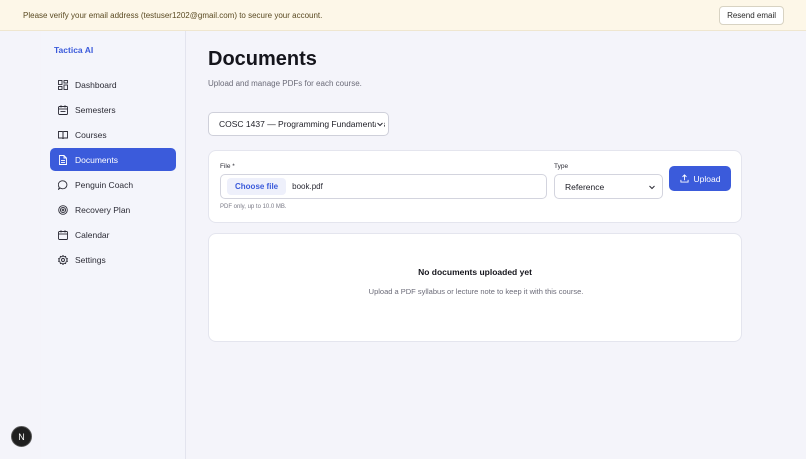 The image size is (806, 459). Describe the element at coordinates (113, 134) in the screenshot. I see `sidebar-item-courses: Courses` at that location.